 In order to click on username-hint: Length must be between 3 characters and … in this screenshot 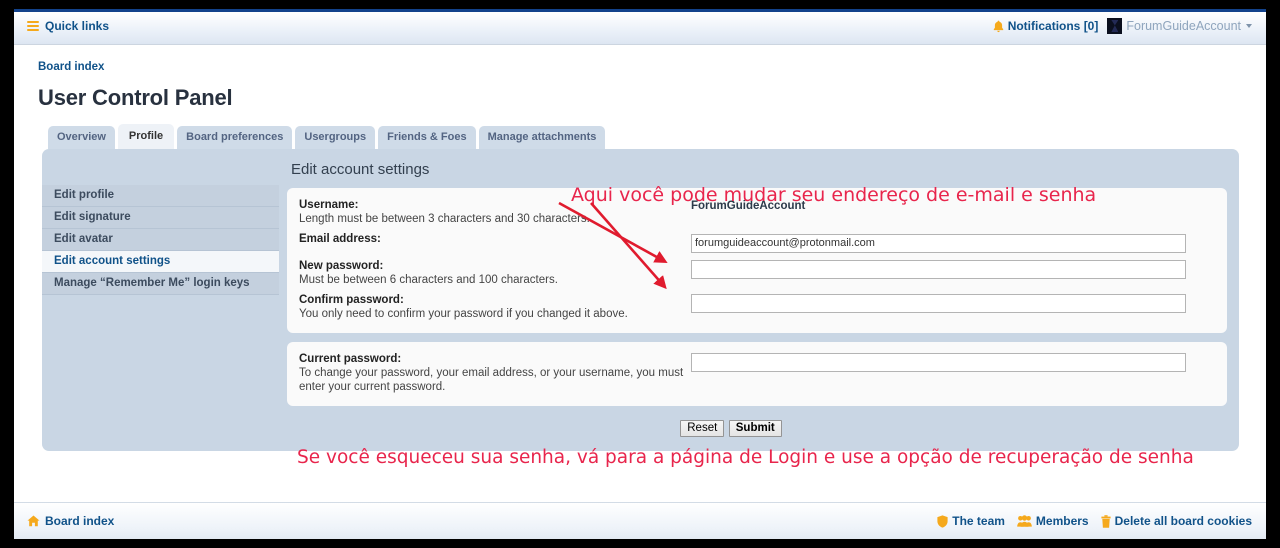, I will do `click(444, 219)`.